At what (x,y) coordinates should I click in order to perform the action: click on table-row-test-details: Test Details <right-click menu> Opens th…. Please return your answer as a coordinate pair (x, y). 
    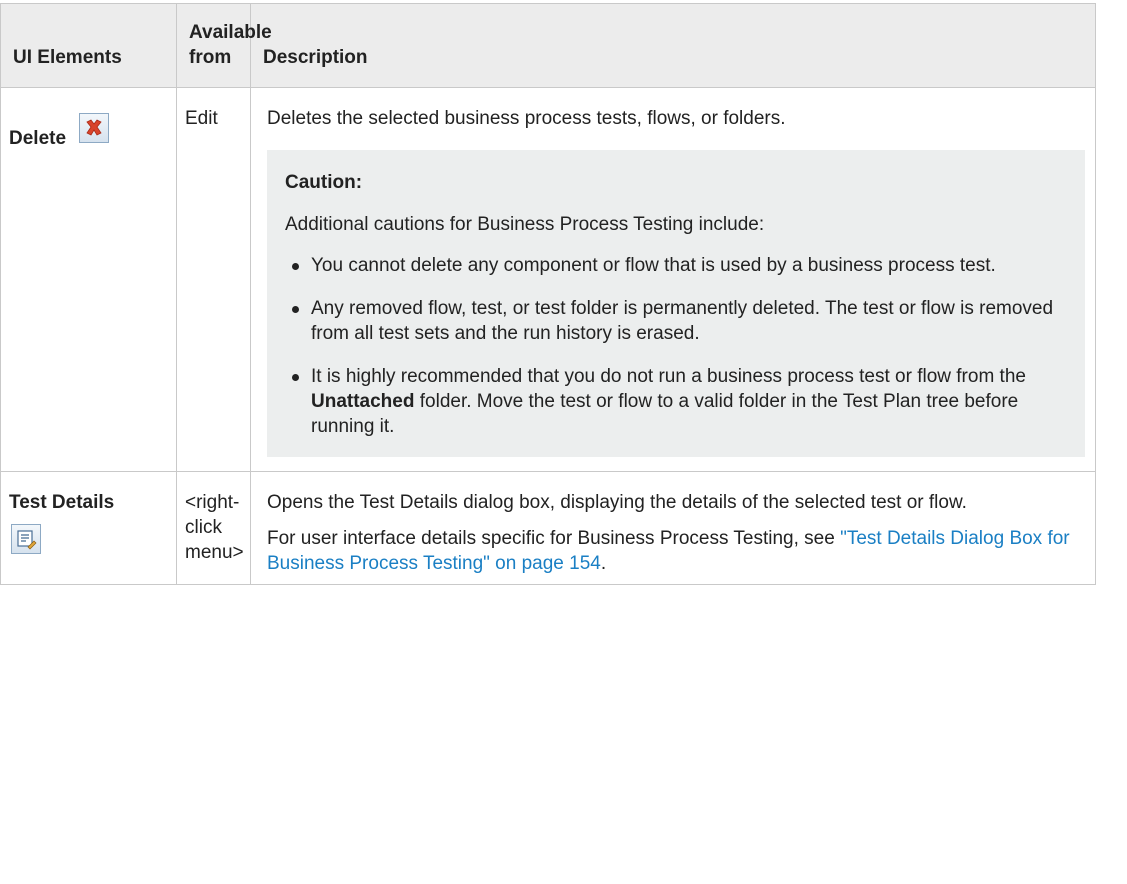
    Looking at the image, I should click on (548, 528).